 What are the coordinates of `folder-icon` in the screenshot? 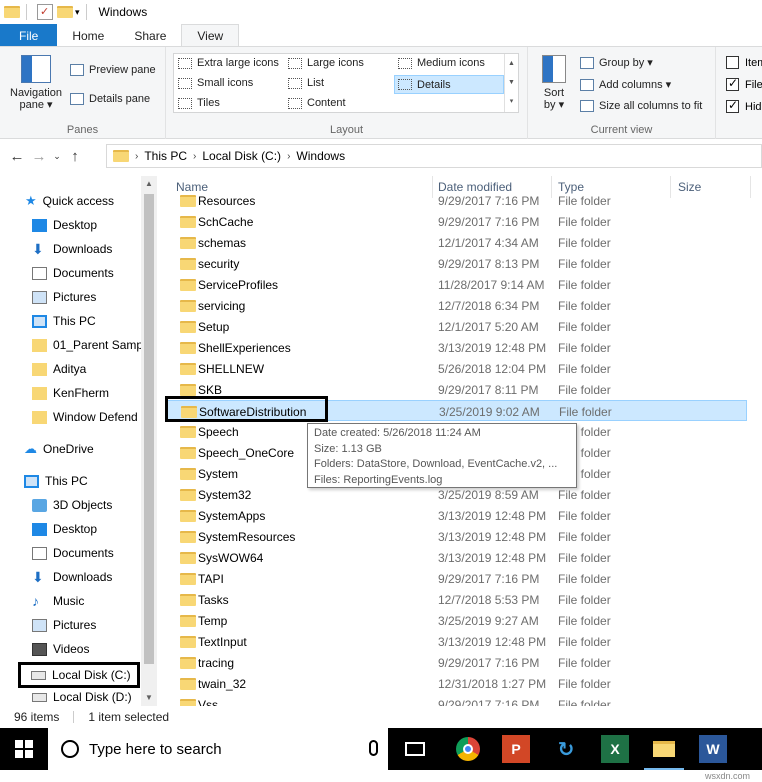 It's located at (12, 12).